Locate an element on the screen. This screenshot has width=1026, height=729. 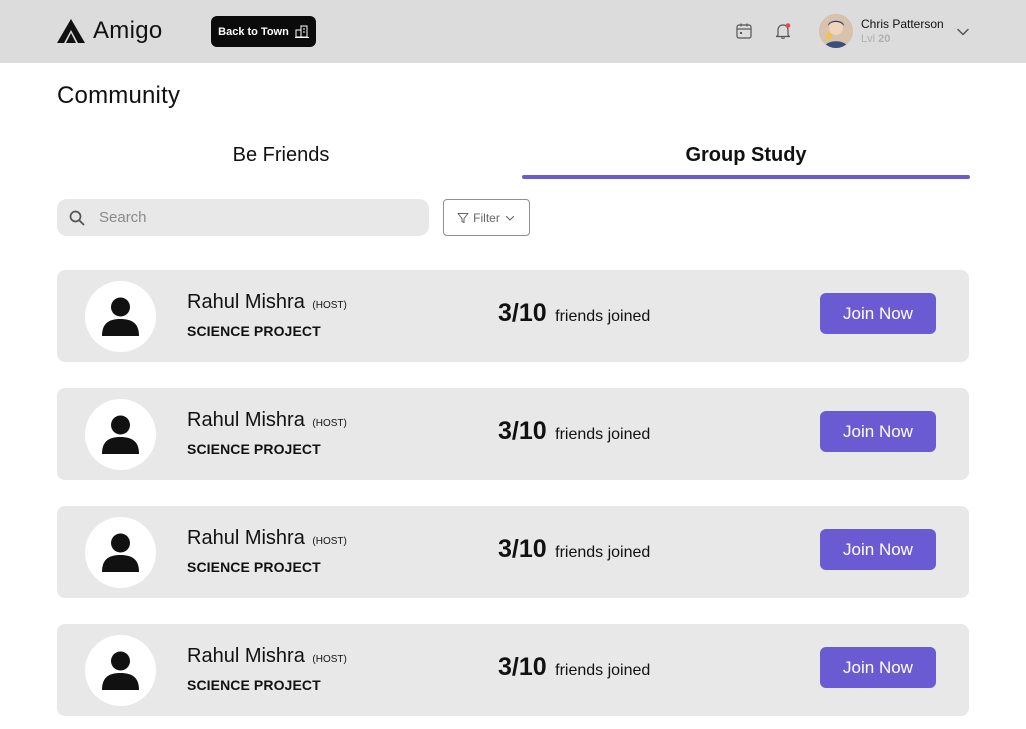
back-to-town-button: Back to Town is located at coordinates (263, 31).